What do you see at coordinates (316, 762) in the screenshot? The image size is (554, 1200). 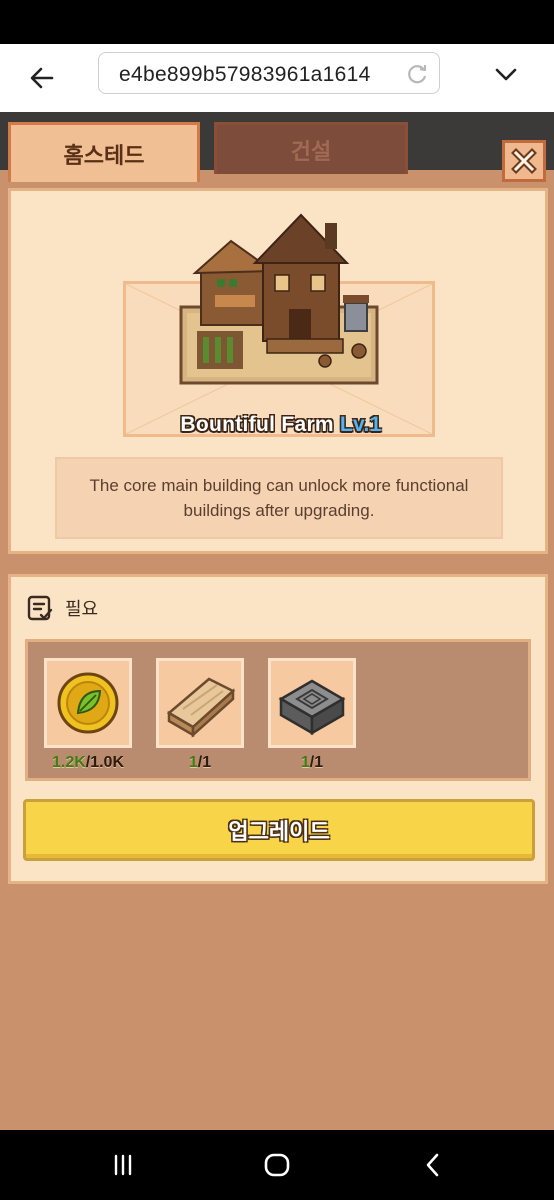 I see `requirement-need-stone: /1` at bounding box center [316, 762].